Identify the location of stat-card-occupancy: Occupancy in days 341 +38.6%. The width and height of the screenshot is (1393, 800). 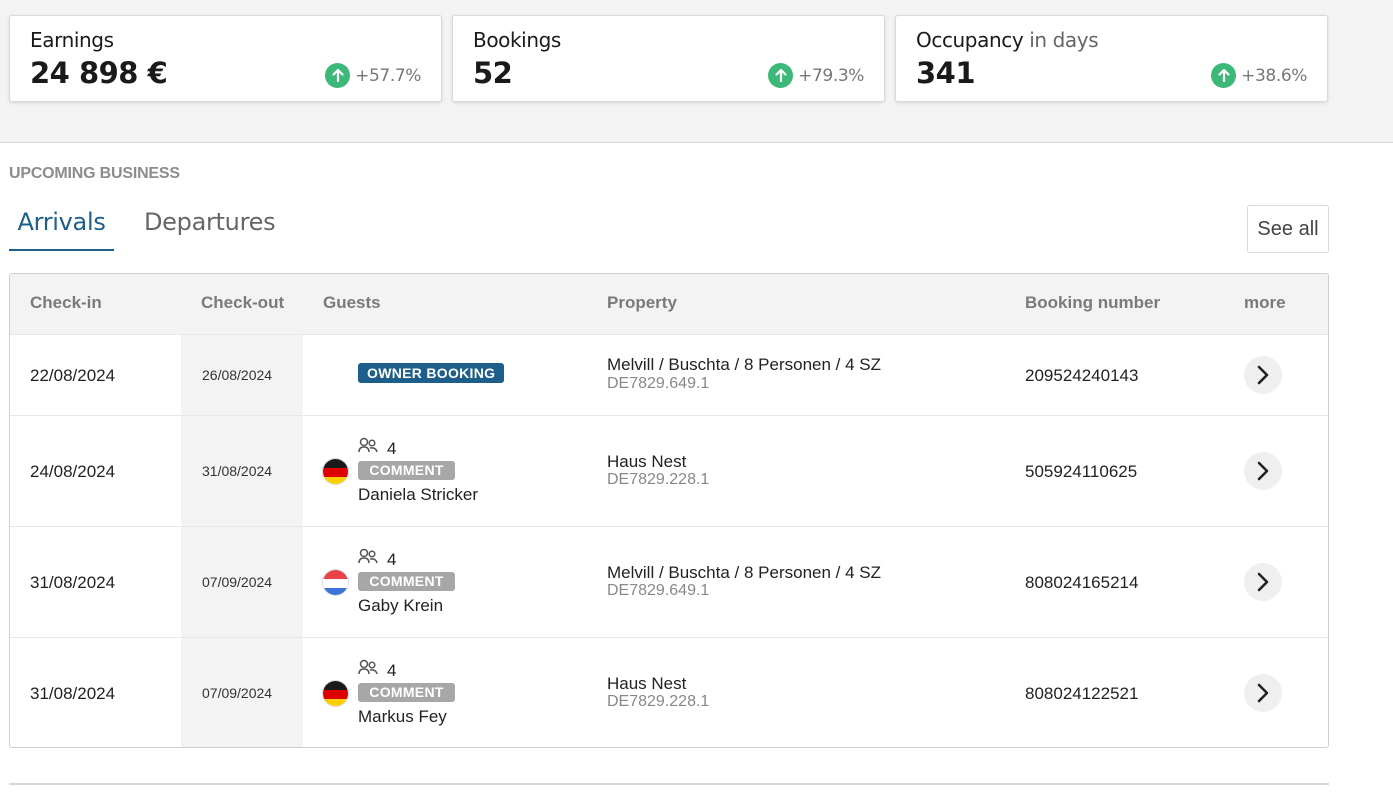
(1111, 58).